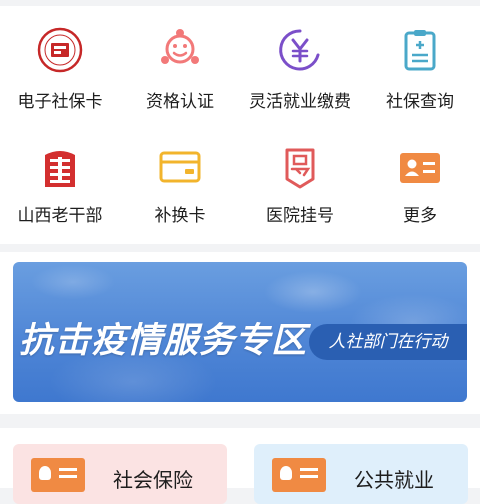 The image size is (480, 504). I want to click on service-label: 电子社保卡, so click(60, 102).